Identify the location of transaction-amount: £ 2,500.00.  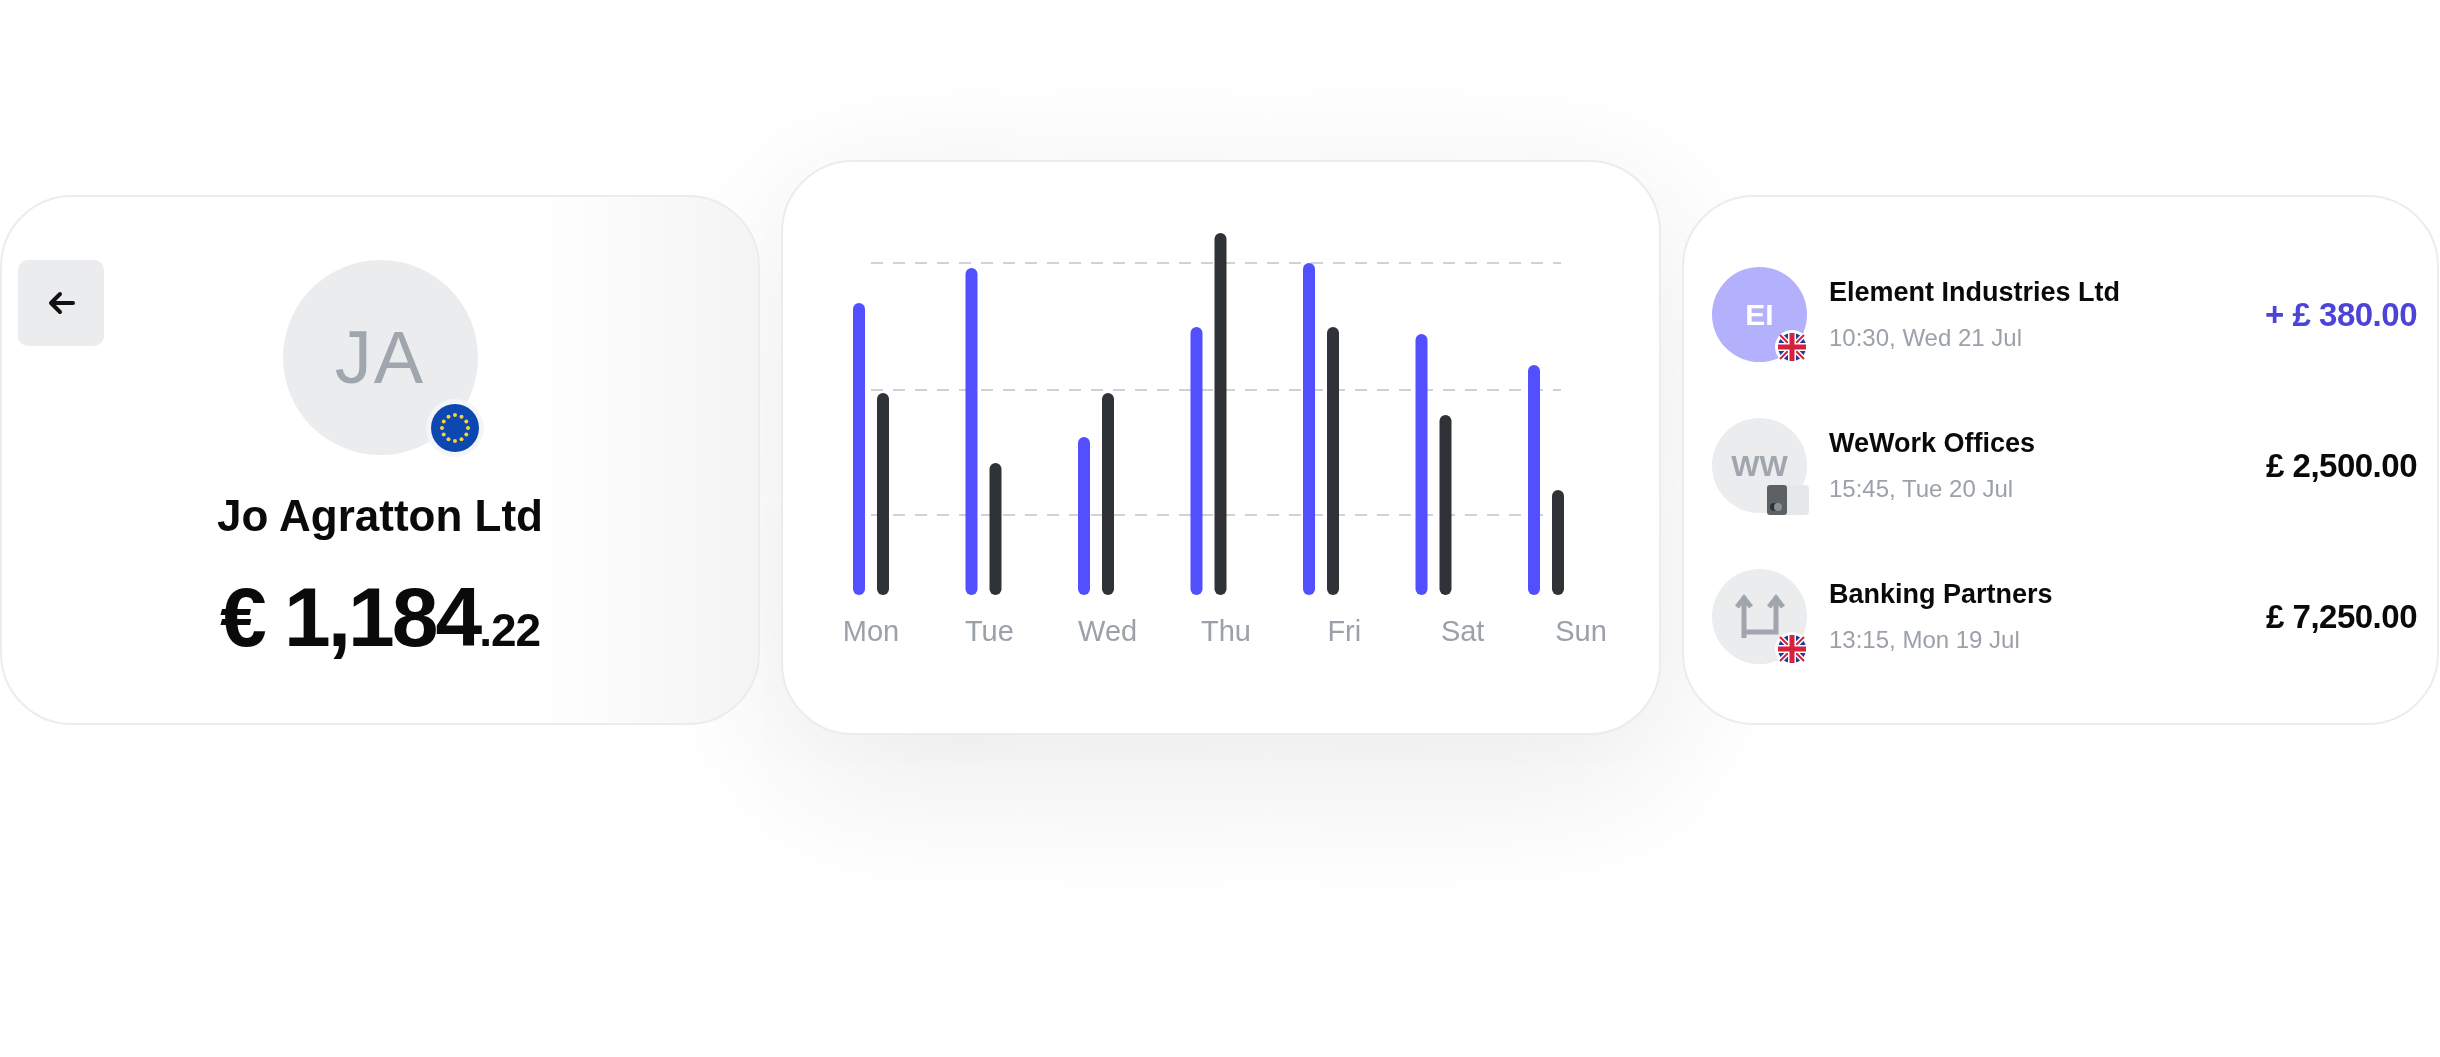
(2341, 465).